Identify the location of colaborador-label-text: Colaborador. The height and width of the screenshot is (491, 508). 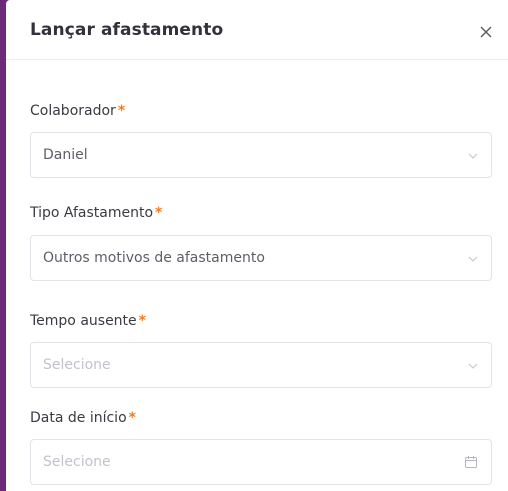
(73, 111).